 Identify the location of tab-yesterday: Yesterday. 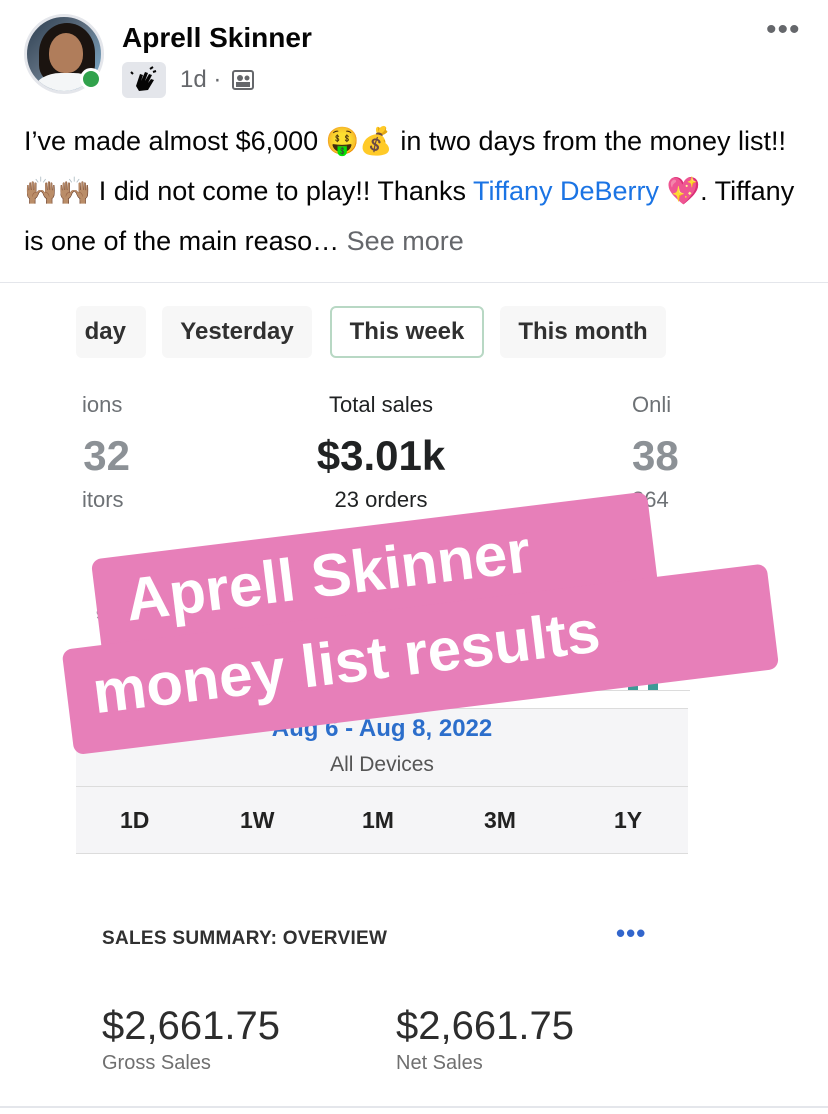
(237, 332).